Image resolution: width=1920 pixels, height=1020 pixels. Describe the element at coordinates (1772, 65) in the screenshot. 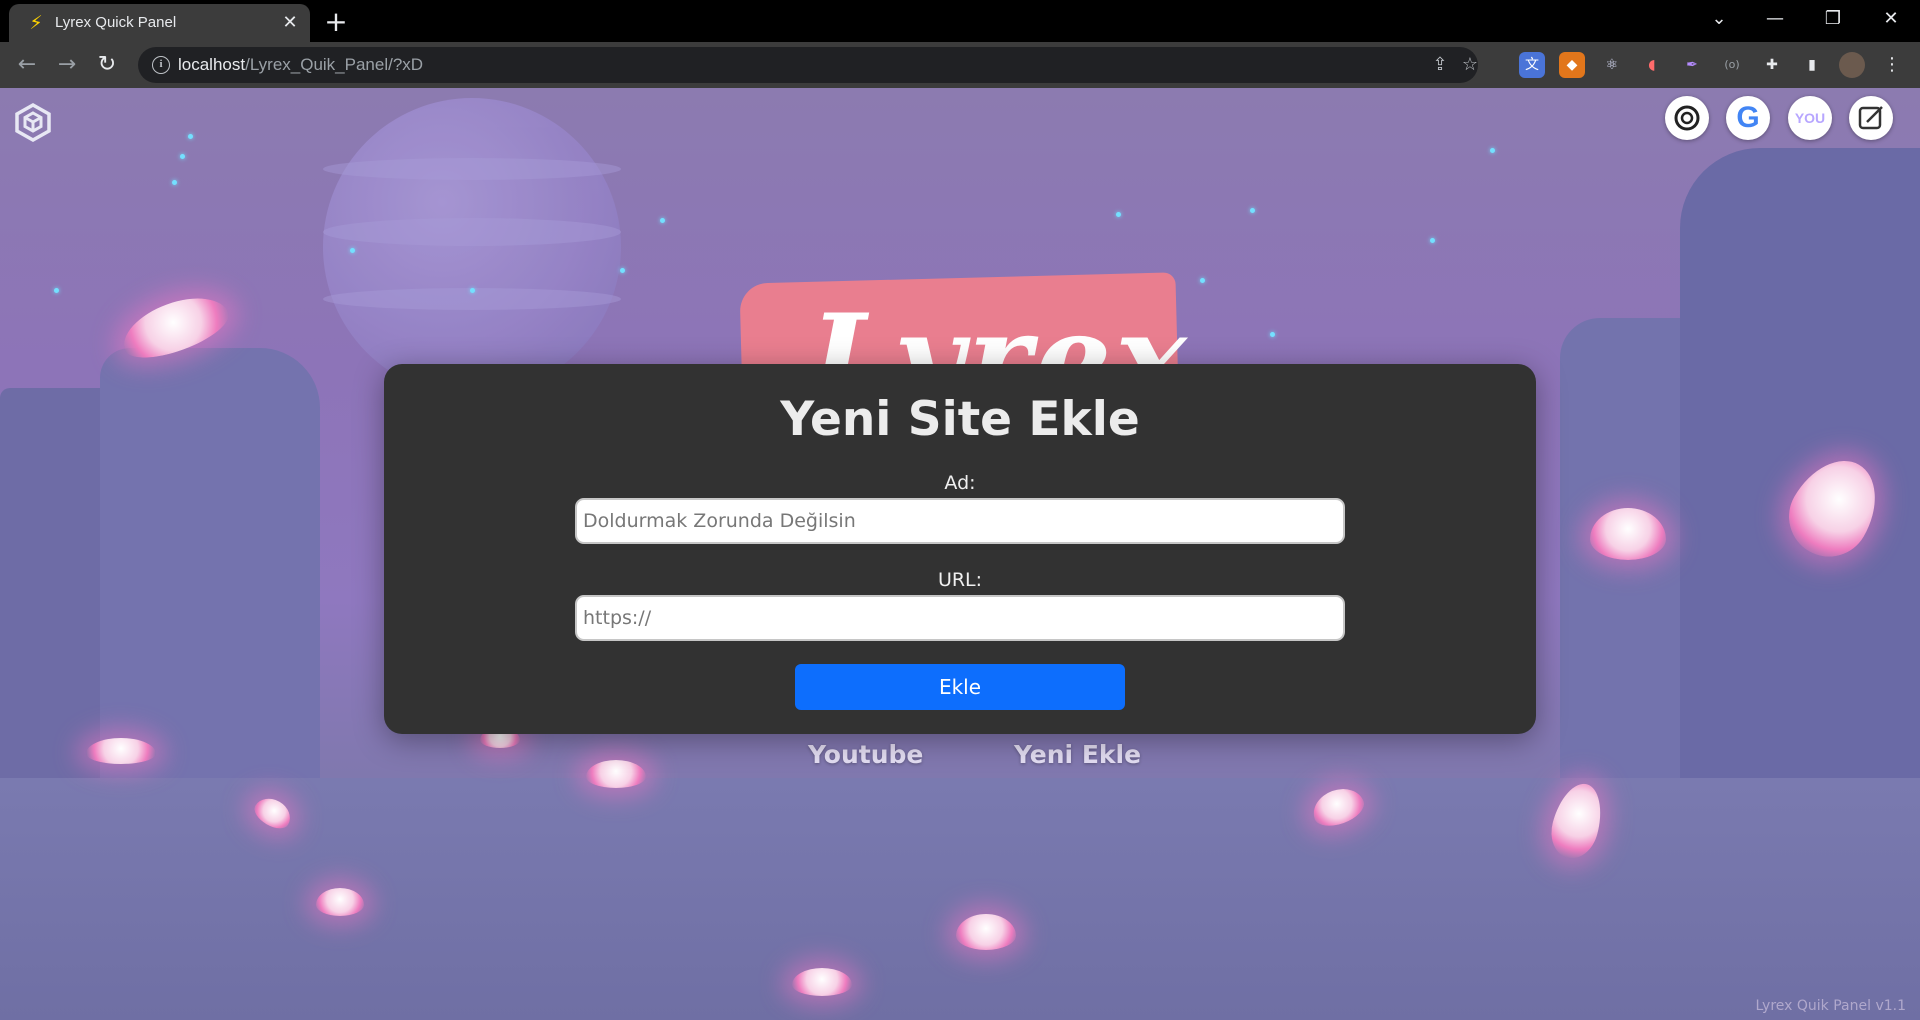

I see `puzzle-icon: ✚` at that location.